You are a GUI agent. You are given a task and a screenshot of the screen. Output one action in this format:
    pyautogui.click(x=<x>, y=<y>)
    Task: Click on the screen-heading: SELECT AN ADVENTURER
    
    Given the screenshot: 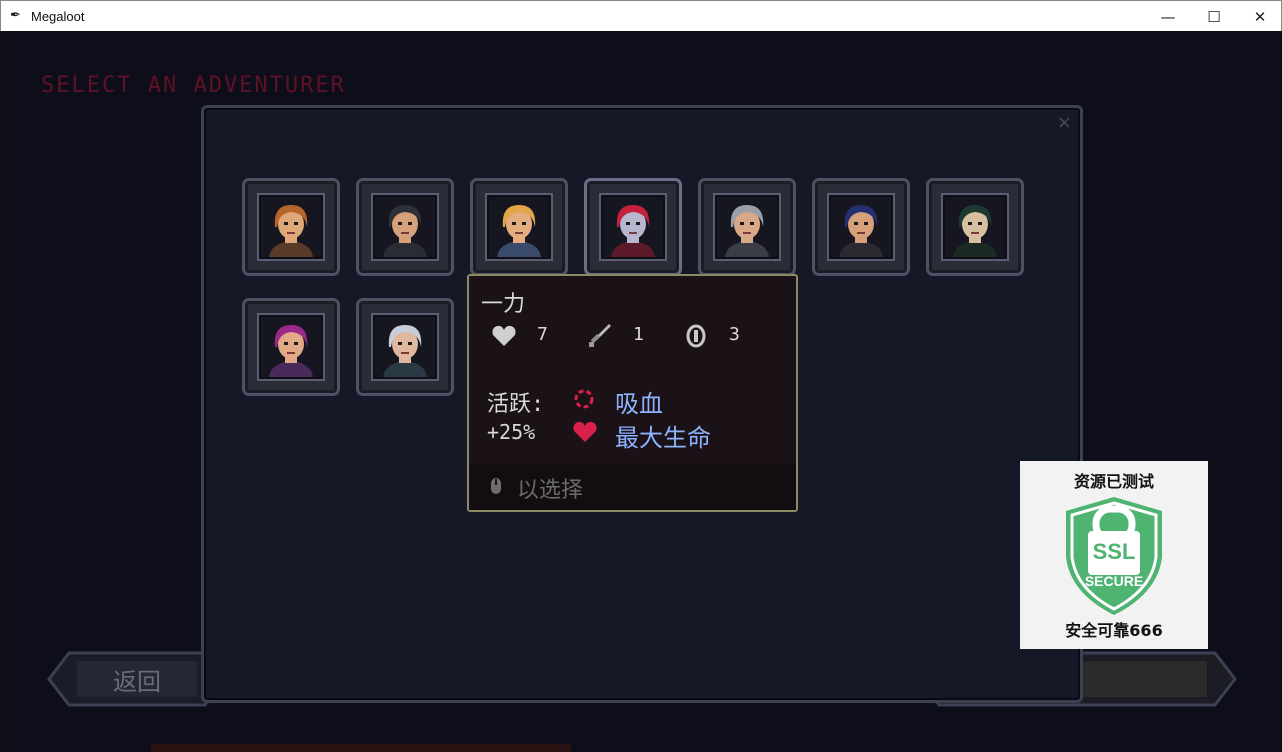 What is the action you would take?
    pyautogui.click(x=193, y=85)
    